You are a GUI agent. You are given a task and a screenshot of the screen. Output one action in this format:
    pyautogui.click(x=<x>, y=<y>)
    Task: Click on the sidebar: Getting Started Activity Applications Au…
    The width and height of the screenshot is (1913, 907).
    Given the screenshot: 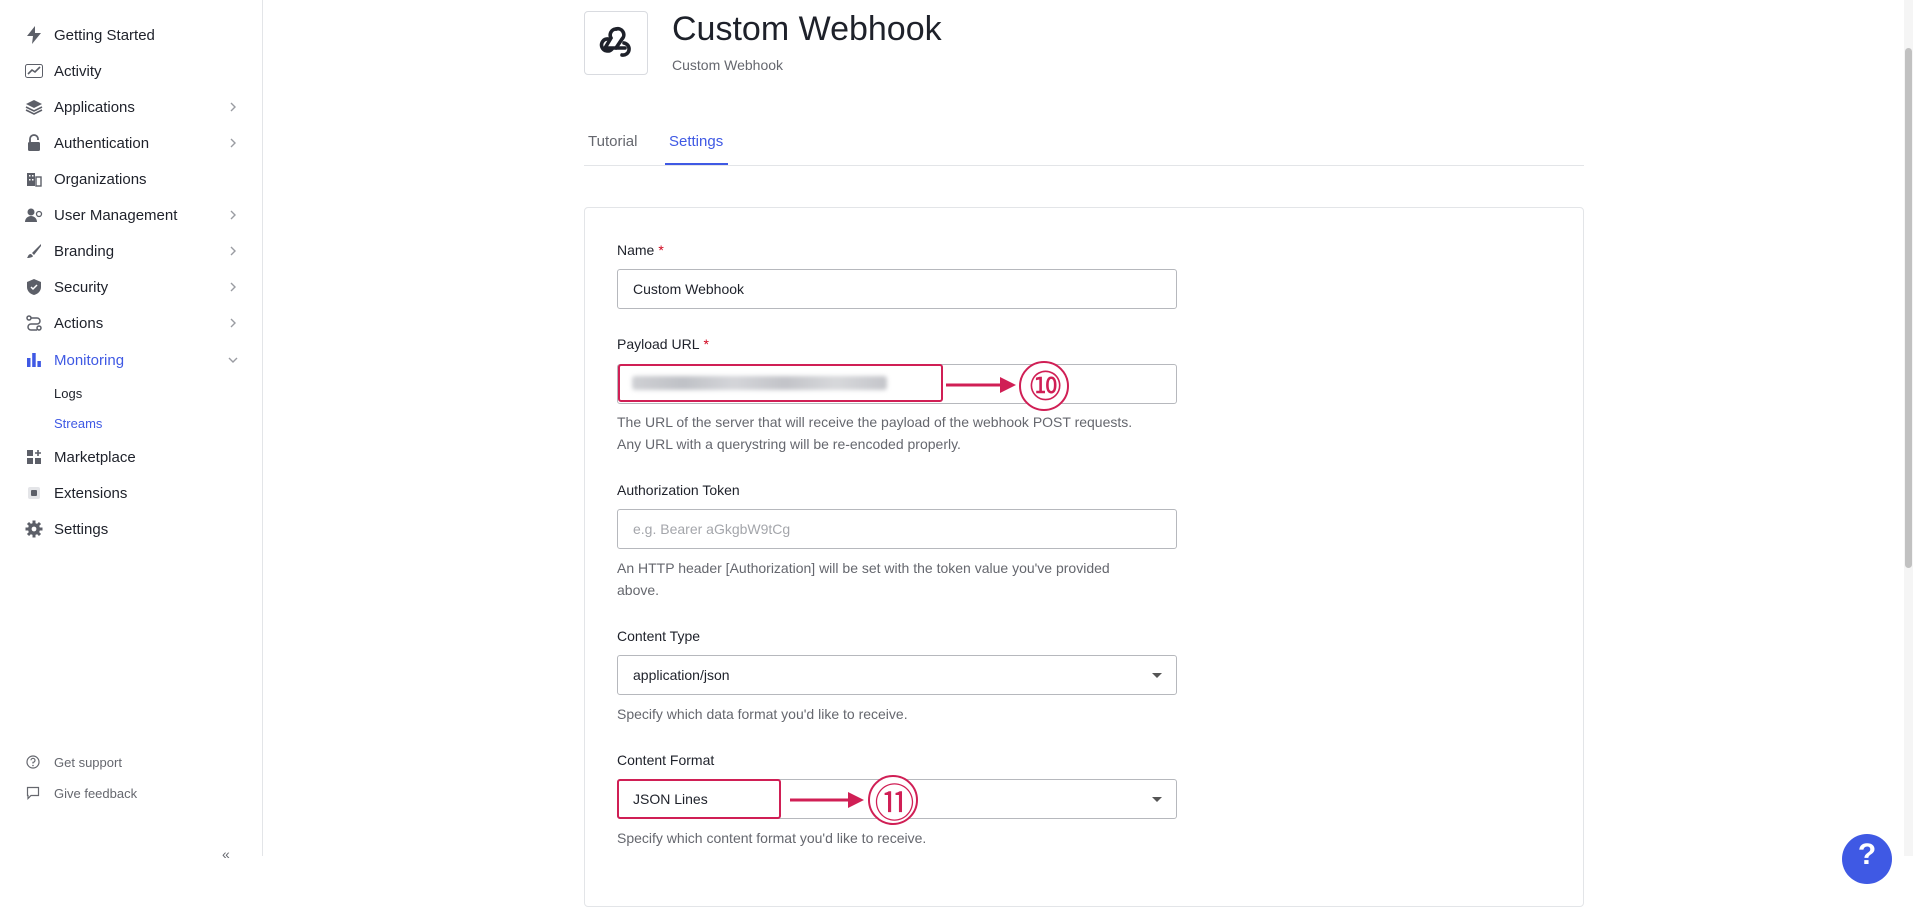 What is the action you would take?
    pyautogui.click(x=131, y=431)
    